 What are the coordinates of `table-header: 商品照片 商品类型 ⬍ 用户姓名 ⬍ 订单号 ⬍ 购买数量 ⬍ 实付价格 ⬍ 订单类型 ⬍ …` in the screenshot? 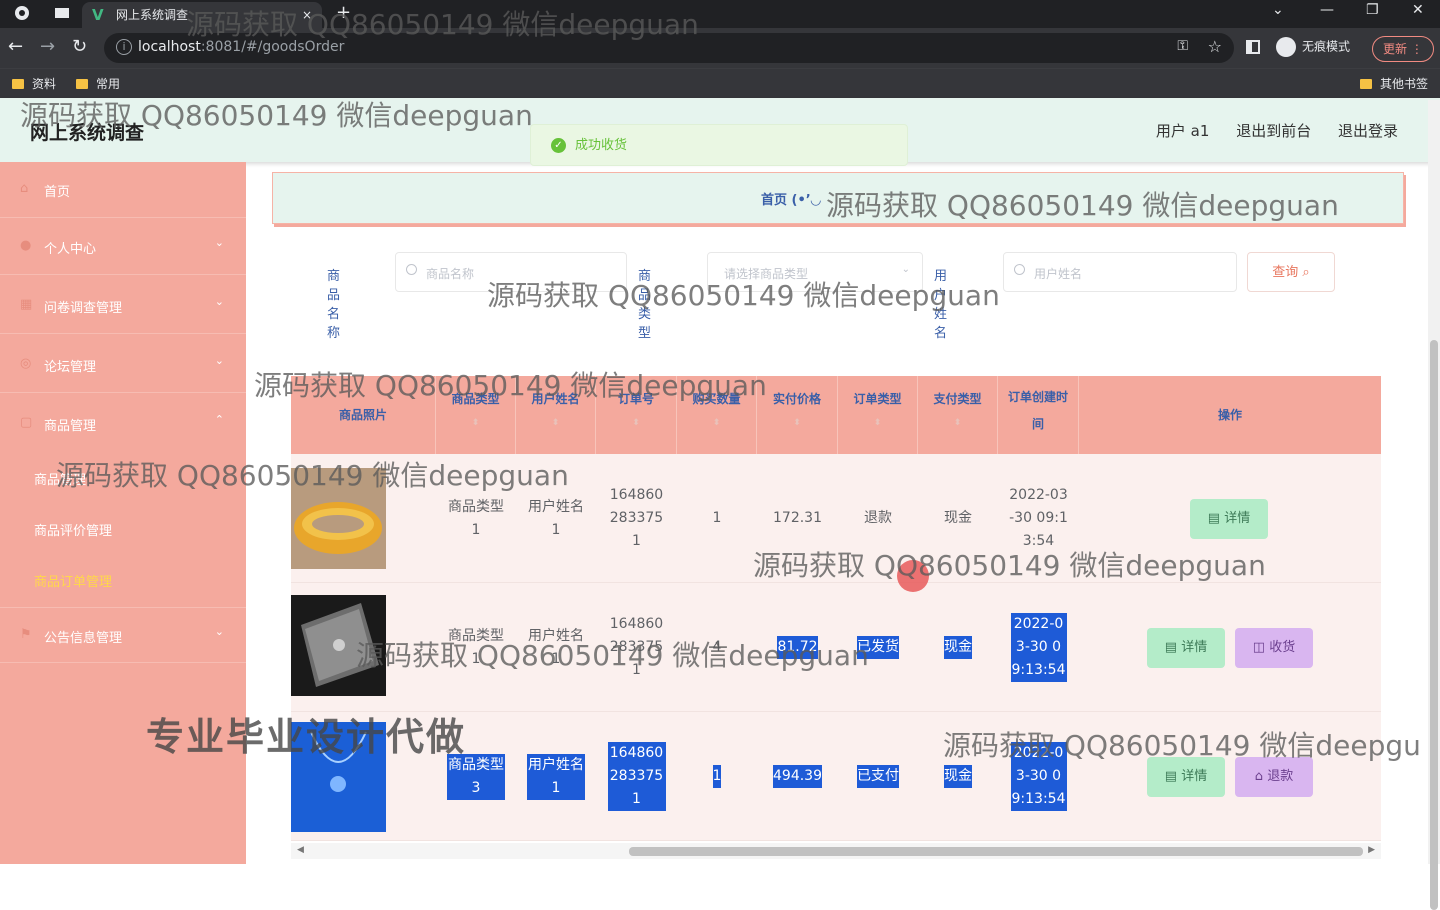 It's located at (836, 415).